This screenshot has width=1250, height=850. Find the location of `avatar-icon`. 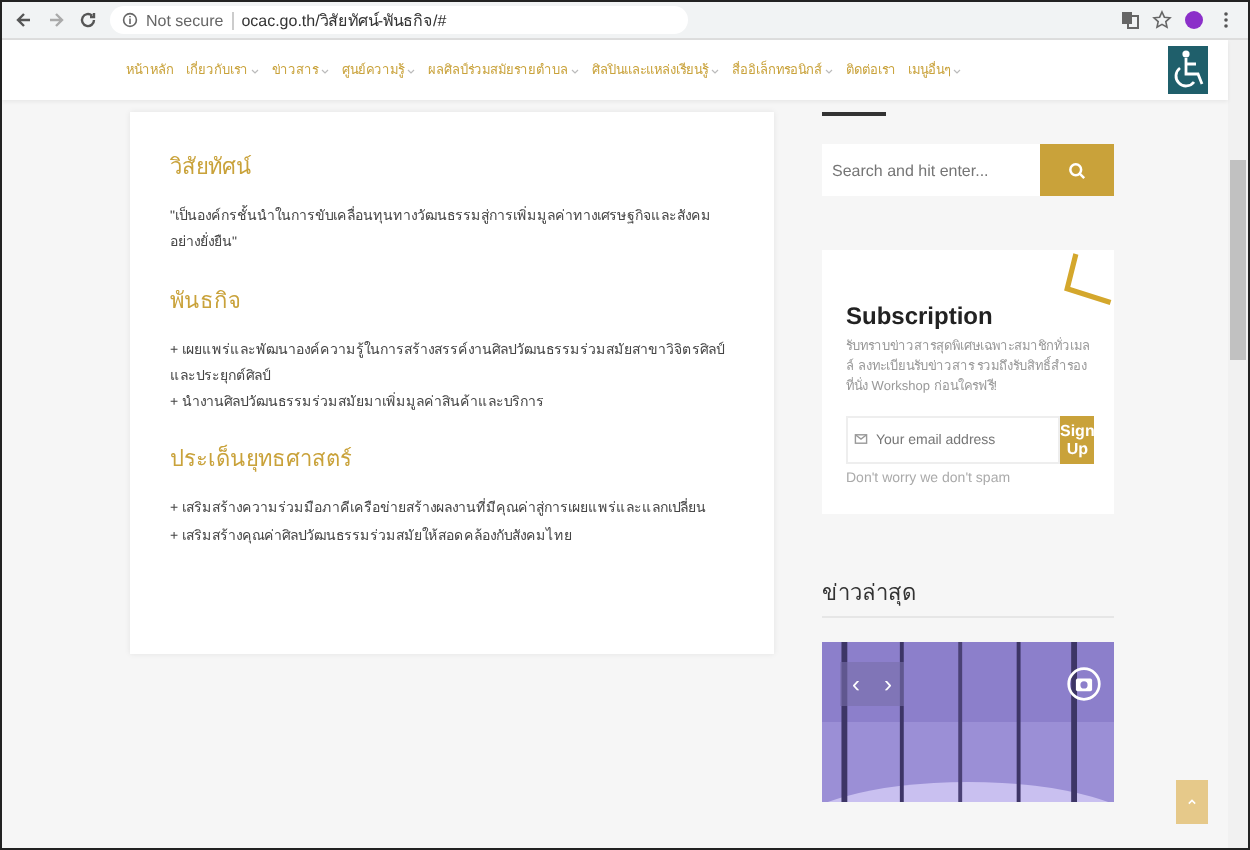

avatar-icon is located at coordinates (1194, 20).